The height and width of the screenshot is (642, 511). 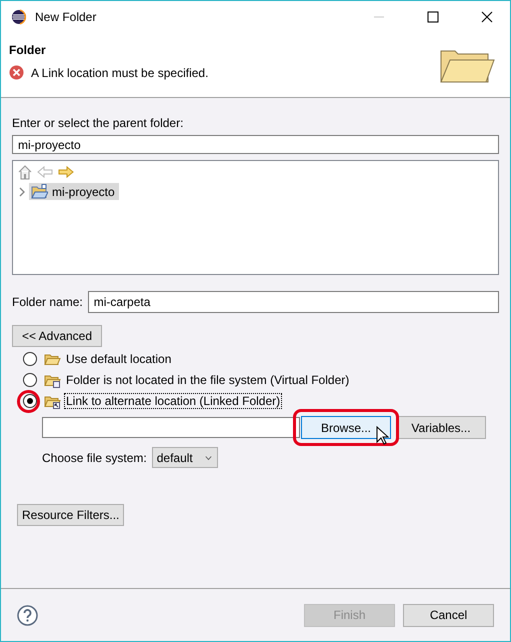 What do you see at coordinates (94, 457) in the screenshot?
I see `field-label: Choose file system:` at bounding box center [94, 457].